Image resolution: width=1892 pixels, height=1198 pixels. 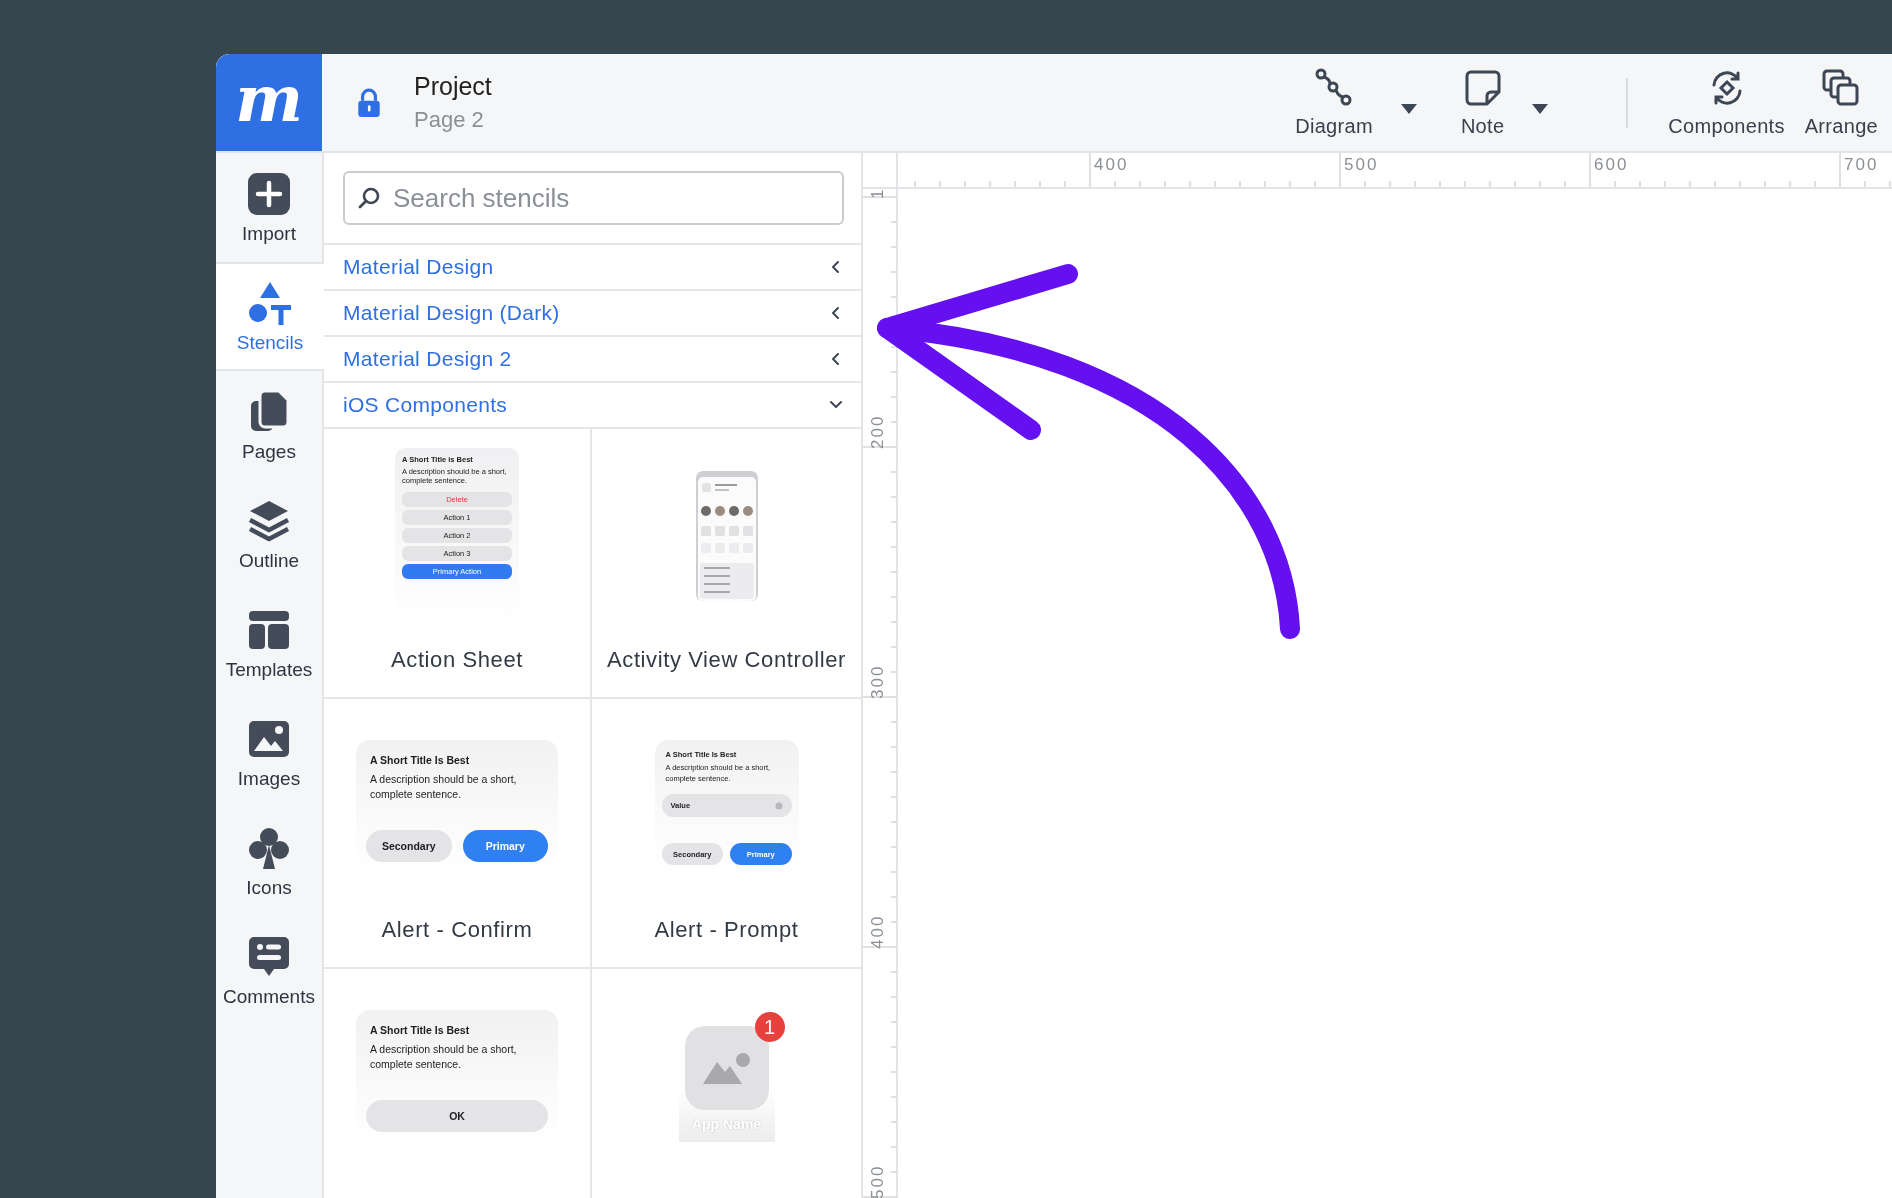 I want to click on app-logo: m, so click(x=269, y=102).